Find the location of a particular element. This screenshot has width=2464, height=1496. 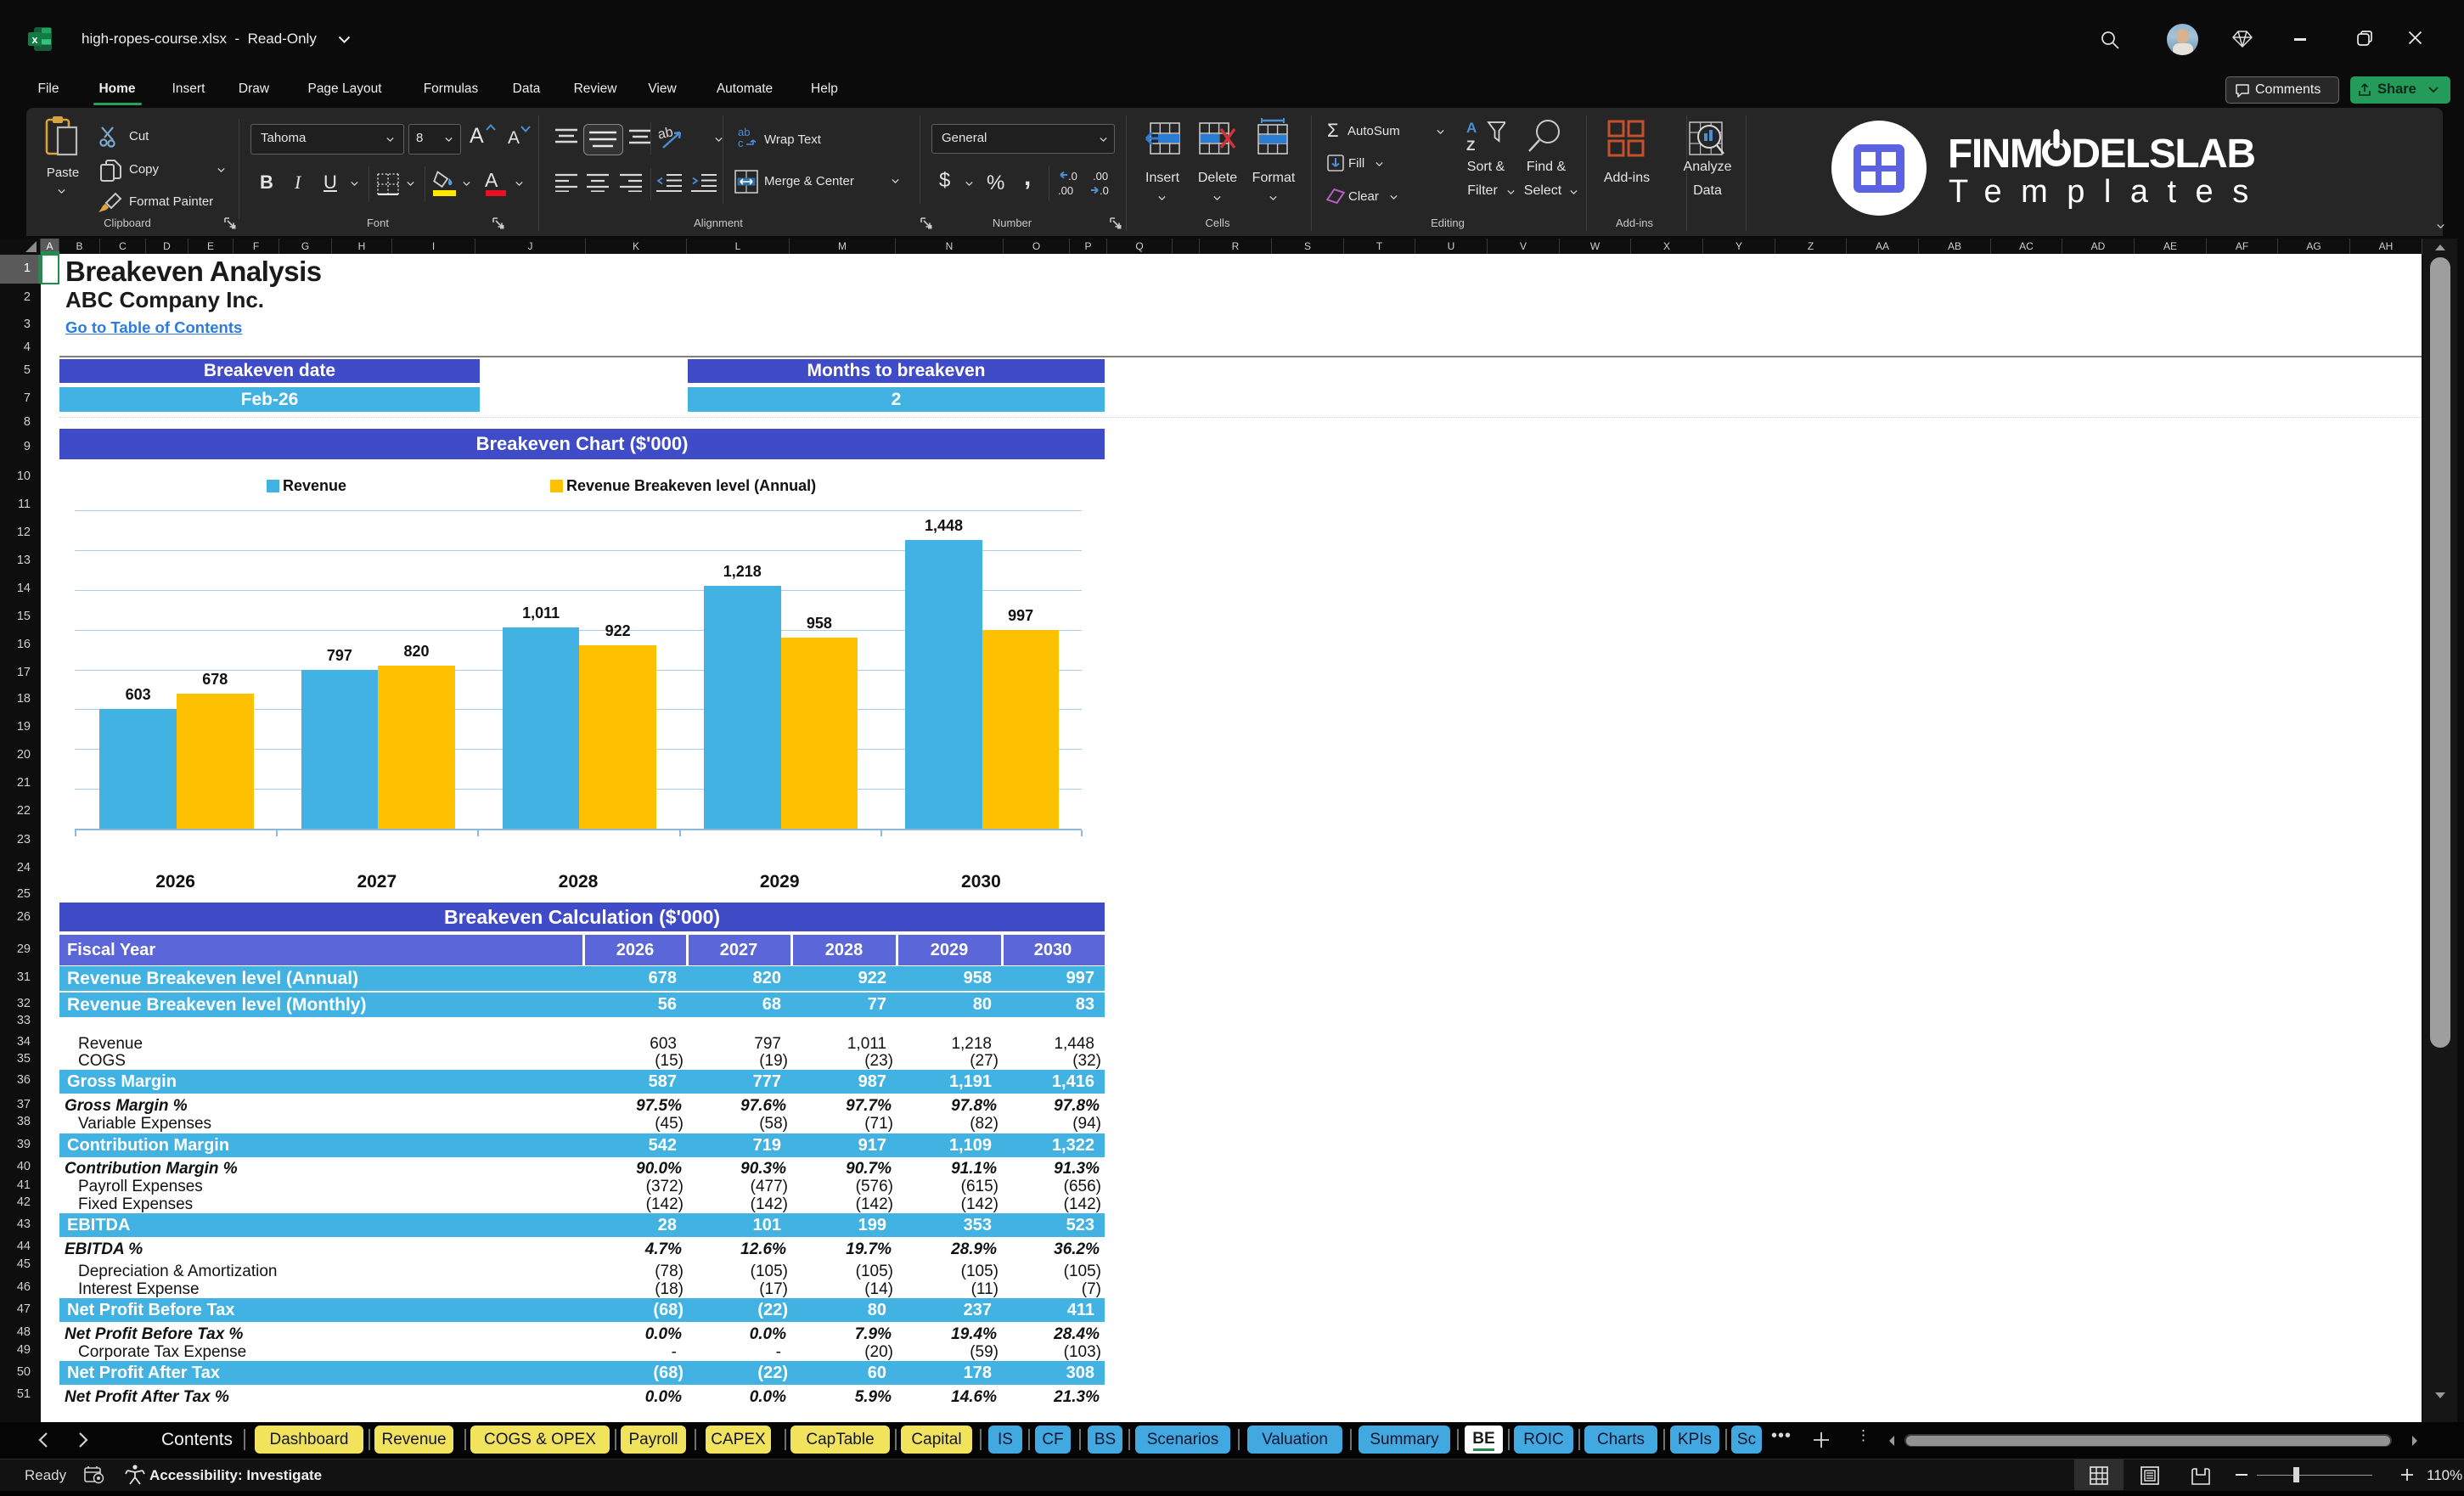

svg-text: x is located at coordinates (34, 39).